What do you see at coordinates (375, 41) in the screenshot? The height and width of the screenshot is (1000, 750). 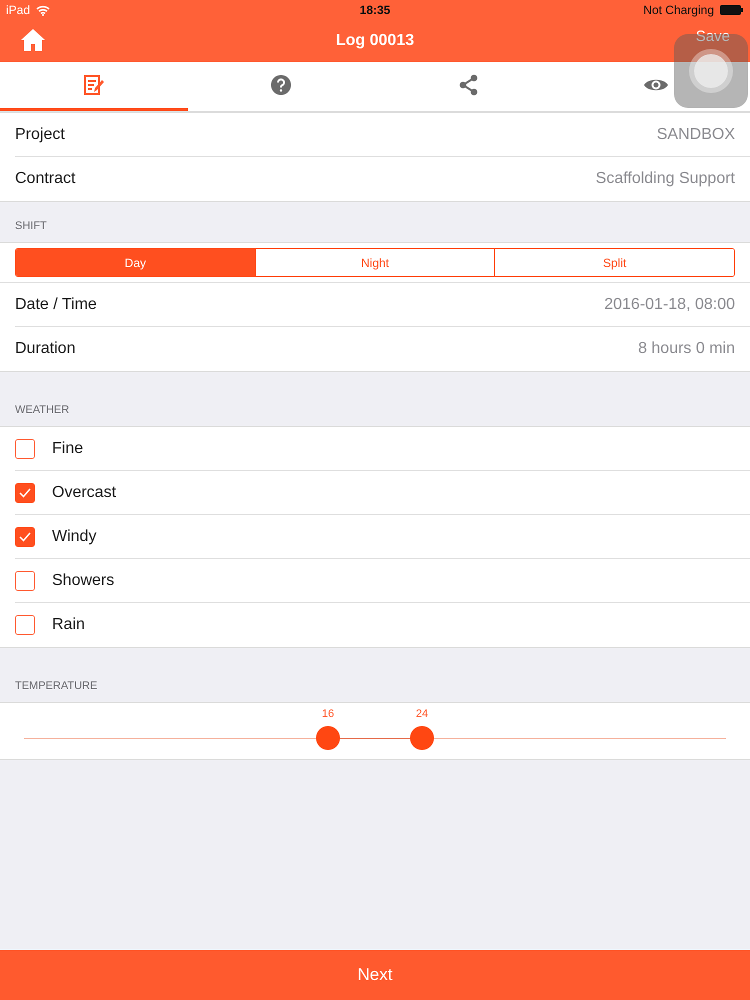 I see `window-title: Log 00013` at bounding box center [375, 41].